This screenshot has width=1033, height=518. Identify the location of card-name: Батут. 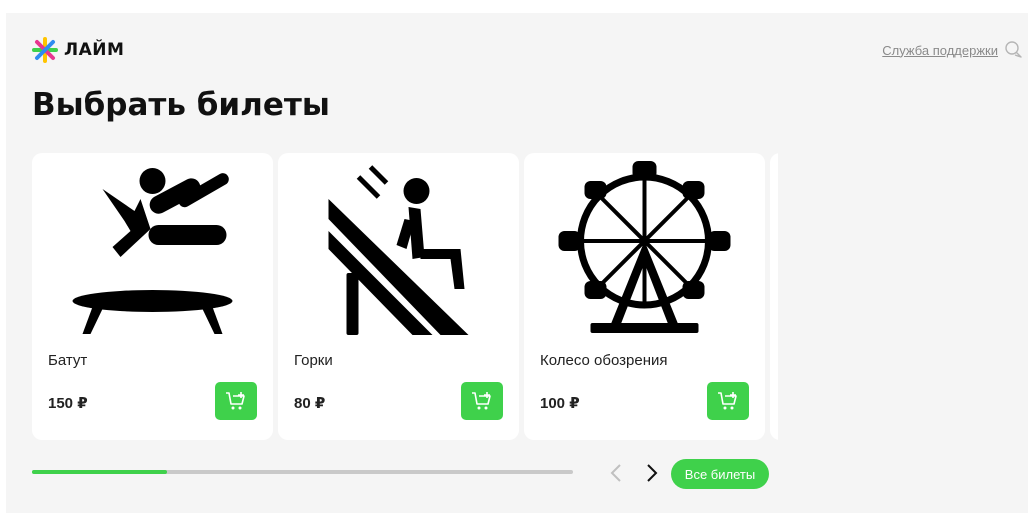
(68, 360).